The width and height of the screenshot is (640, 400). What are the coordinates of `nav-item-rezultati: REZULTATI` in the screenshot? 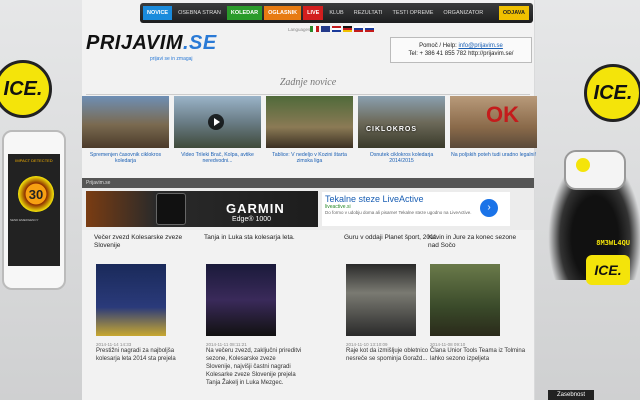 It's located at (368, 13).